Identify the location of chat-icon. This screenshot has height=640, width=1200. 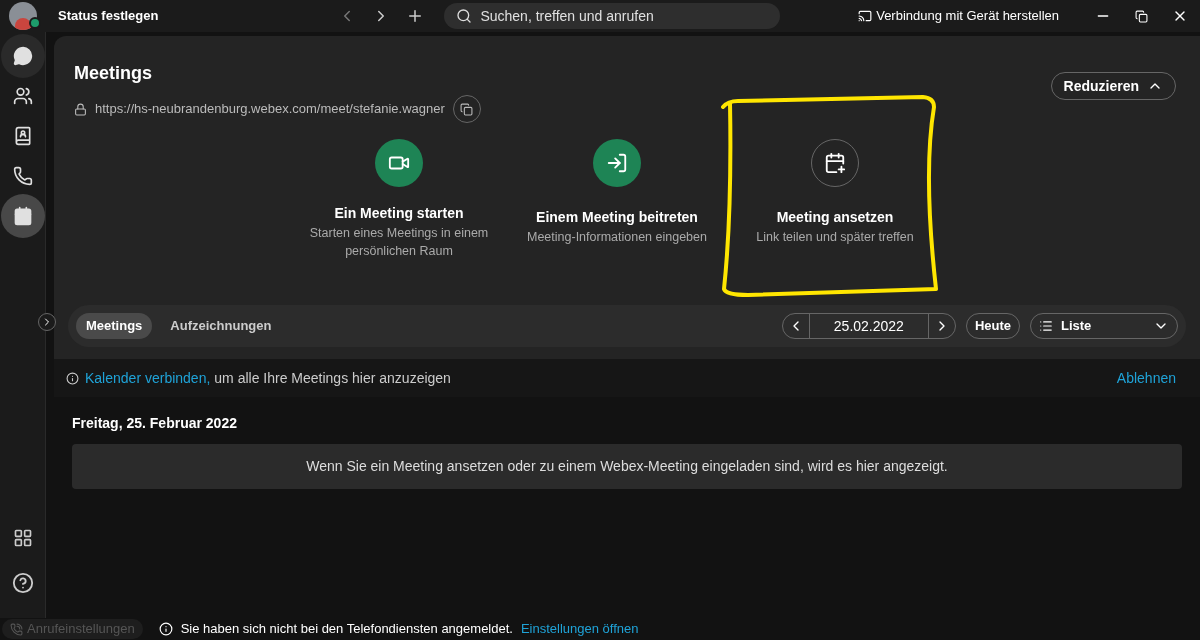
(22, 56).